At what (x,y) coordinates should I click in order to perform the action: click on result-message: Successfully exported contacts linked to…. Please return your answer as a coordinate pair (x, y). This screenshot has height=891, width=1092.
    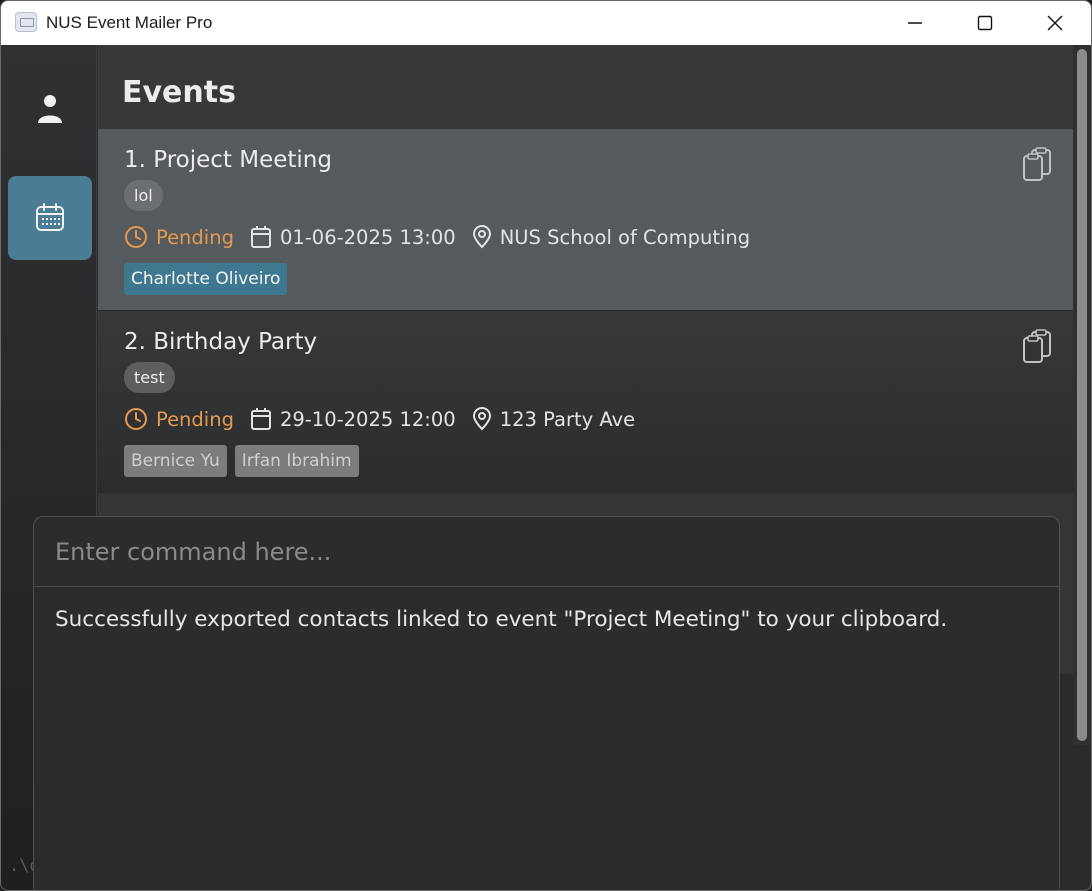
    Looking at the image, I should click on (501, 619).